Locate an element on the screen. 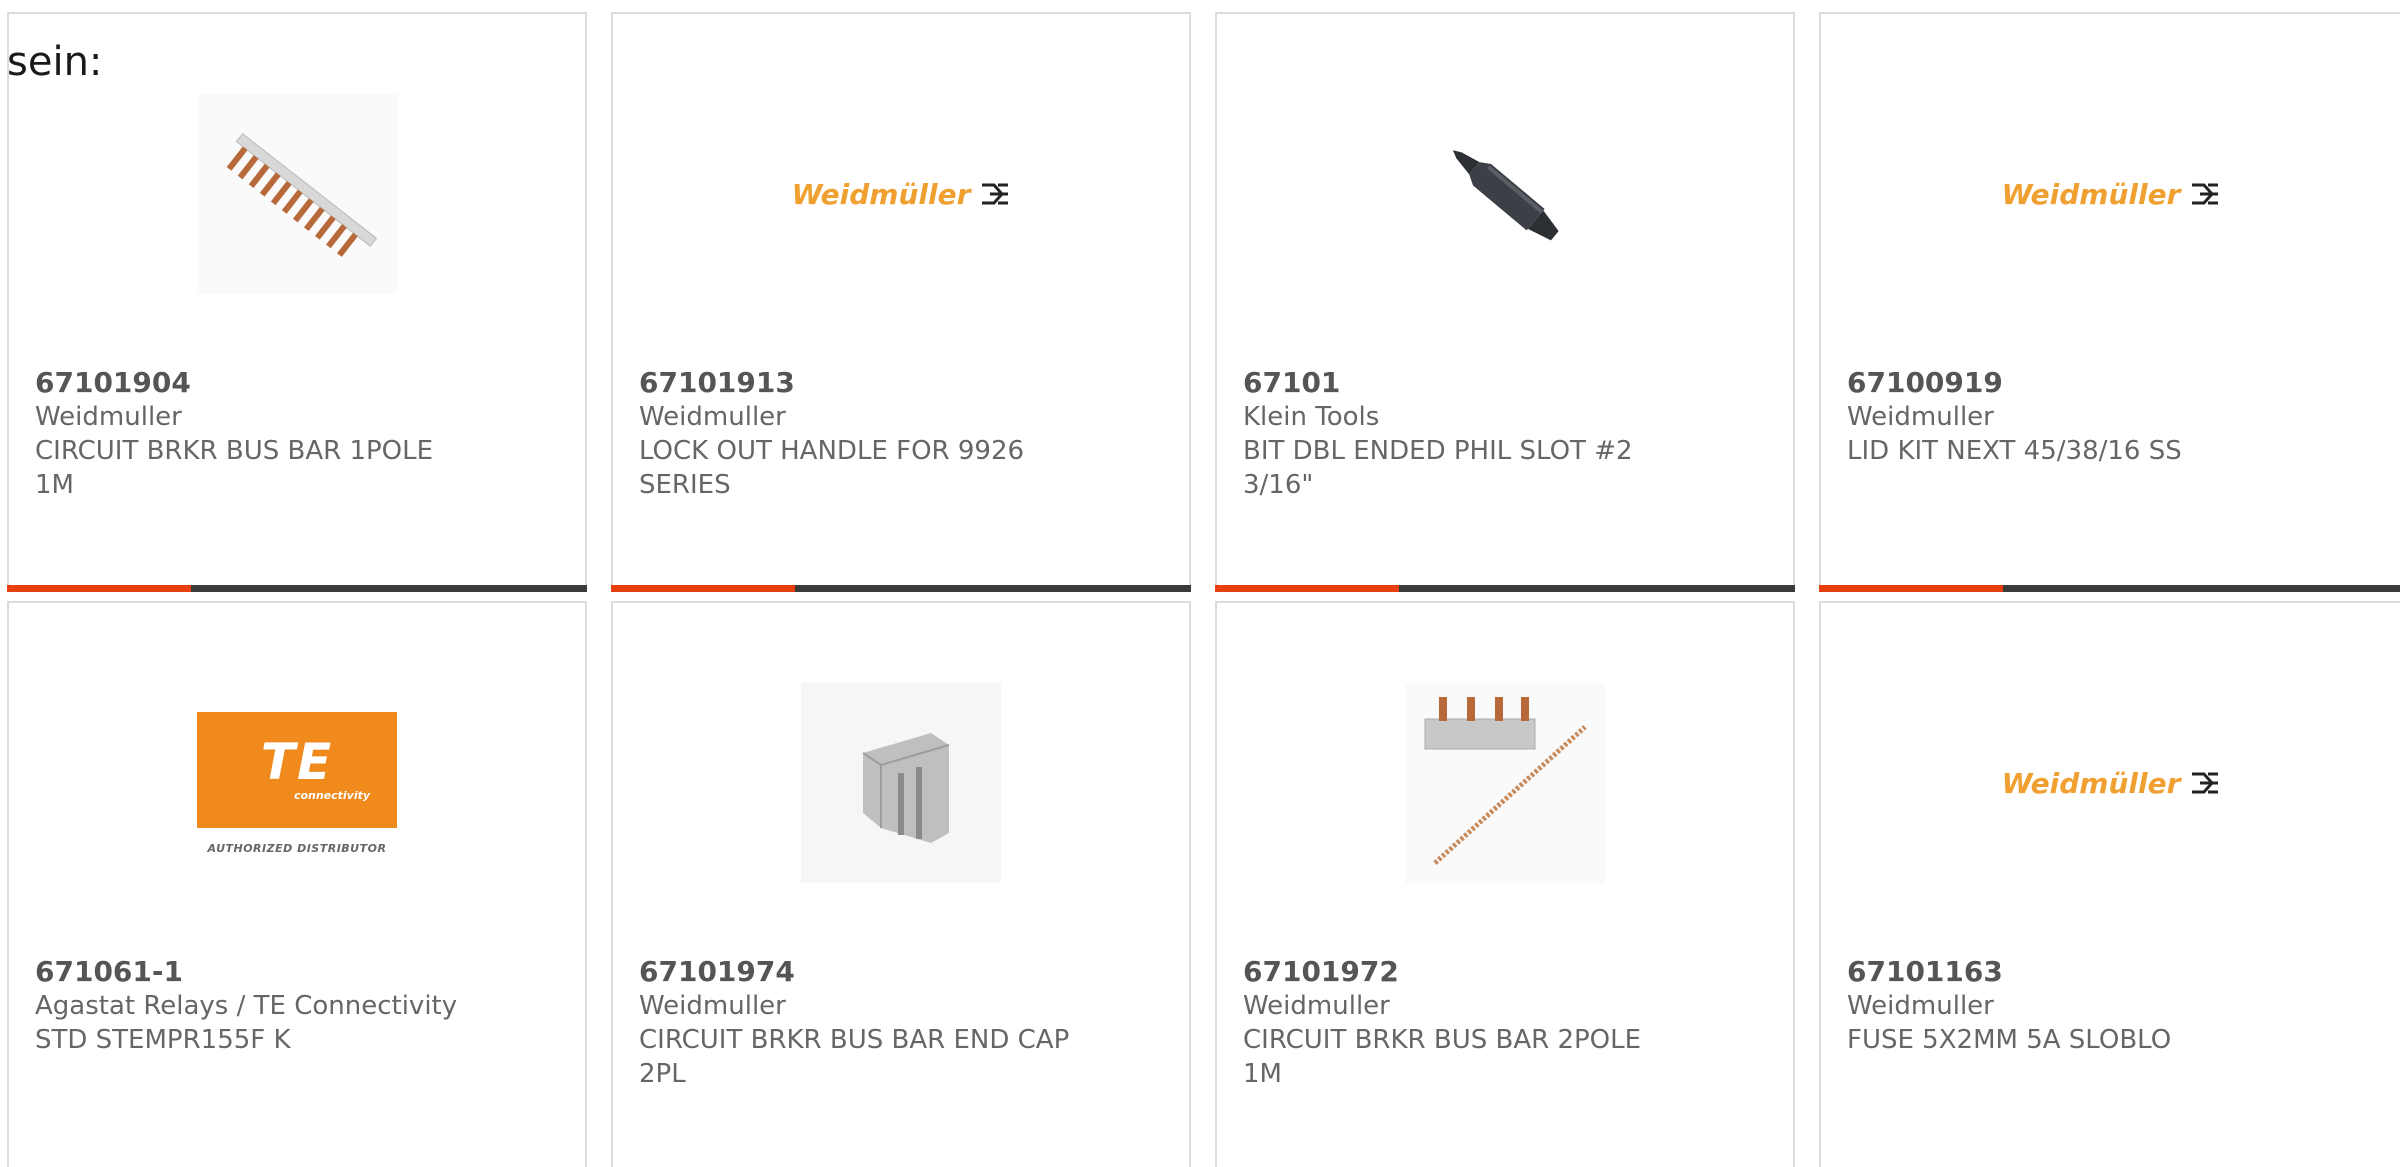 The height and width of the screenshot is (1167, 2400). part-number: 67101904 is located at coordinates (255, 383).